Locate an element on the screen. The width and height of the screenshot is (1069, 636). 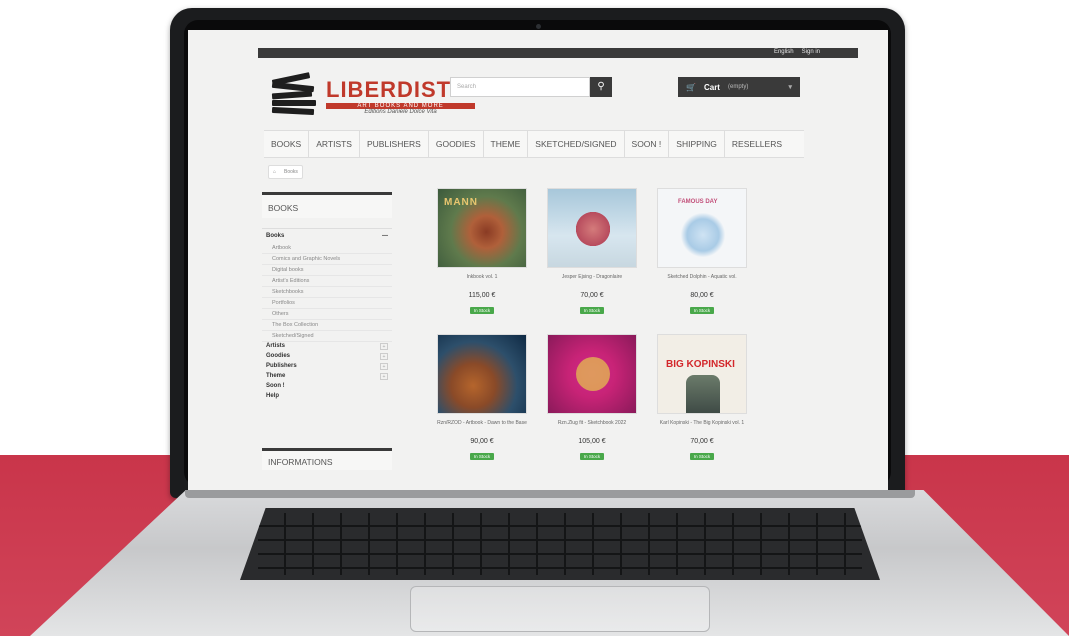
category-item: Soon ! is located at coordinates (327, 387).